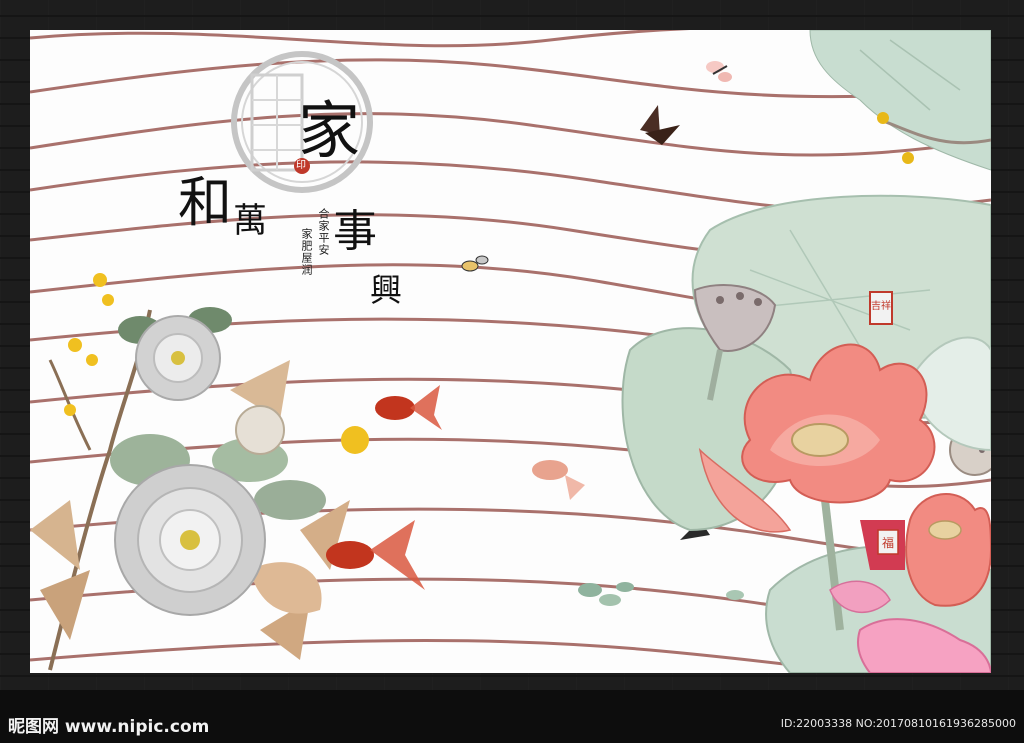  I want to click on calligraphy-jia: 家, so click(329, 130).